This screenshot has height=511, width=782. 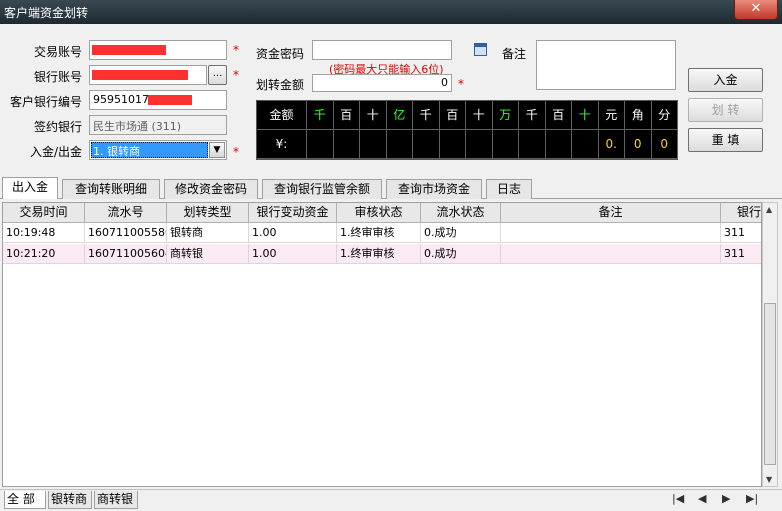 I want to click on scrollbar-thumb, so click(x=770, y=384).